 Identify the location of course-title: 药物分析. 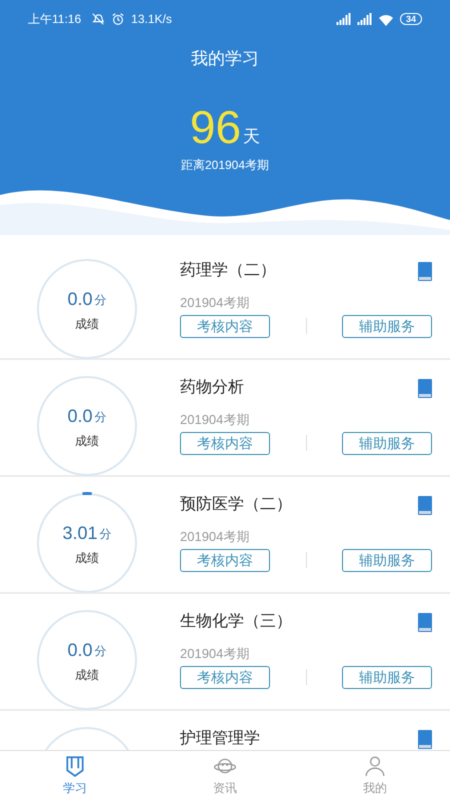
(212, 388).